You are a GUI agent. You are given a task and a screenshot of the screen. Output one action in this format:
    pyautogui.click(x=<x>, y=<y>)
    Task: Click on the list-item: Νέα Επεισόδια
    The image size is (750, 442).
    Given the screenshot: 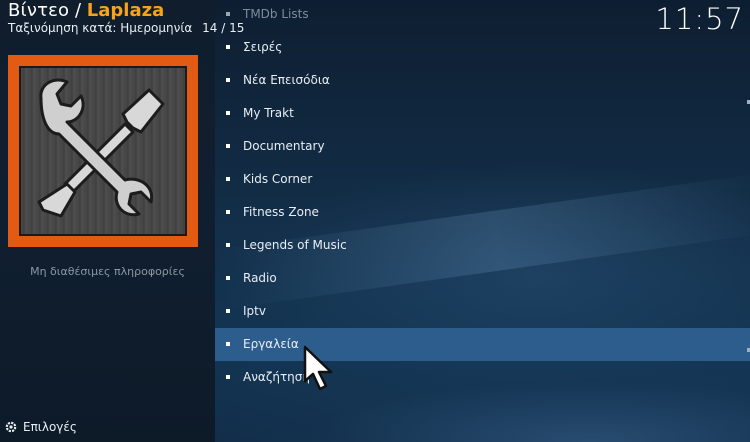 What is the action you would take?
    pyautogui.click(x=482, y=80)
    